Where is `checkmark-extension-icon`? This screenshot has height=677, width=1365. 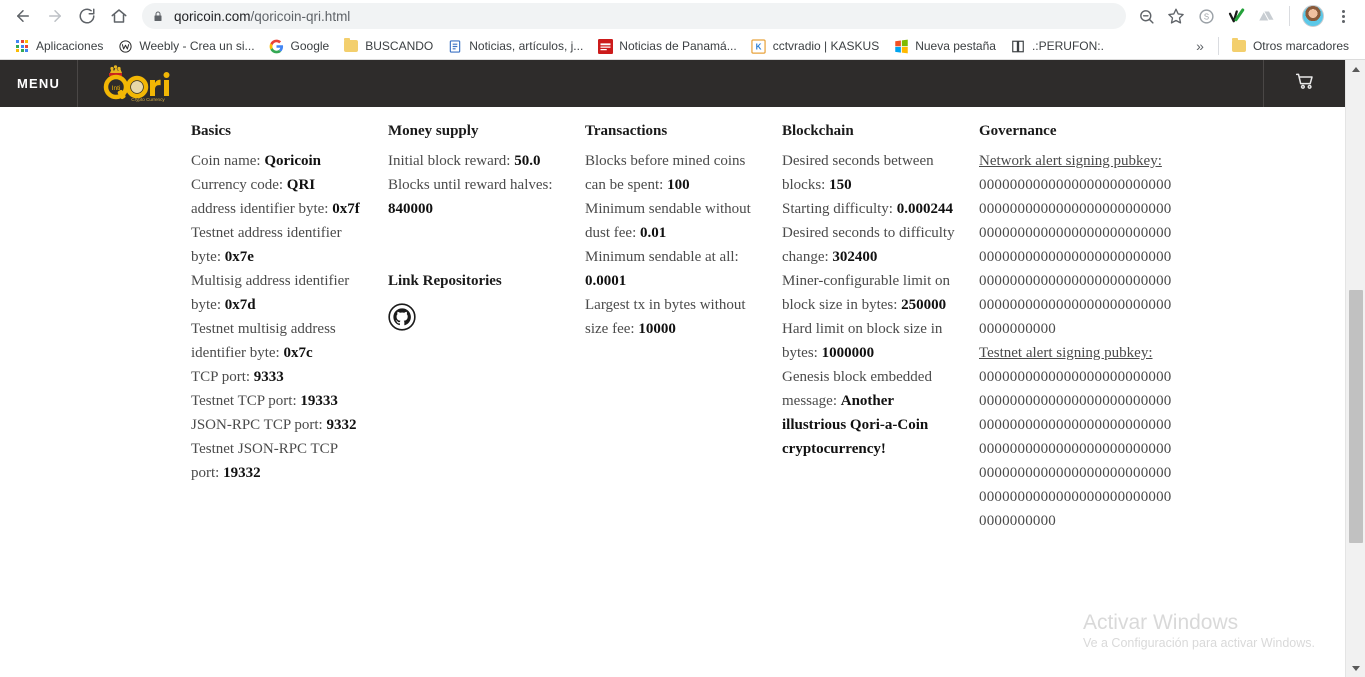
checkmark-extension-icon is located at coordinates (1236, 16).